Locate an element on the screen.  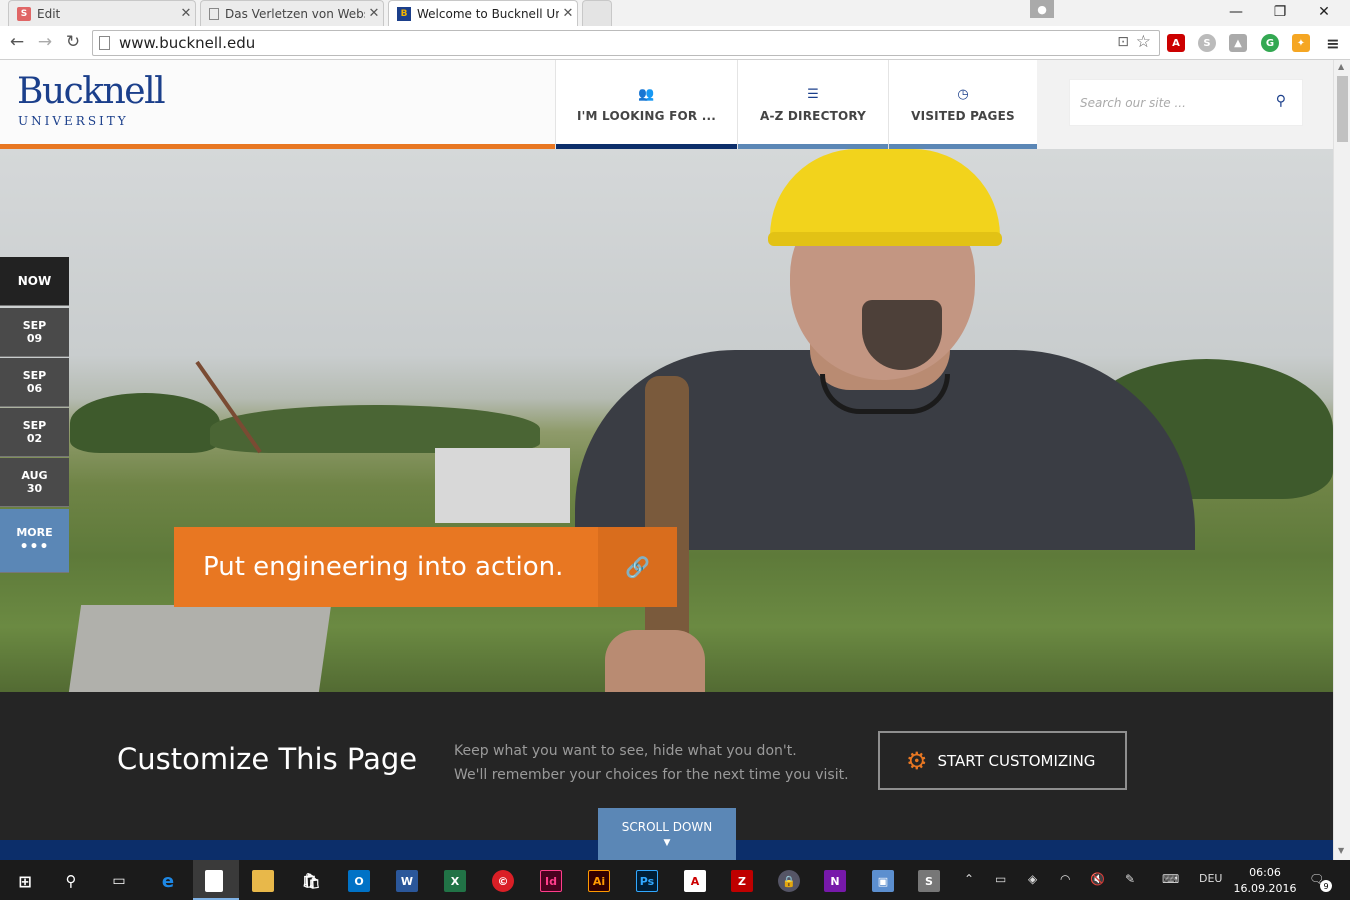
hardhat is located at coordinates (885, 196).